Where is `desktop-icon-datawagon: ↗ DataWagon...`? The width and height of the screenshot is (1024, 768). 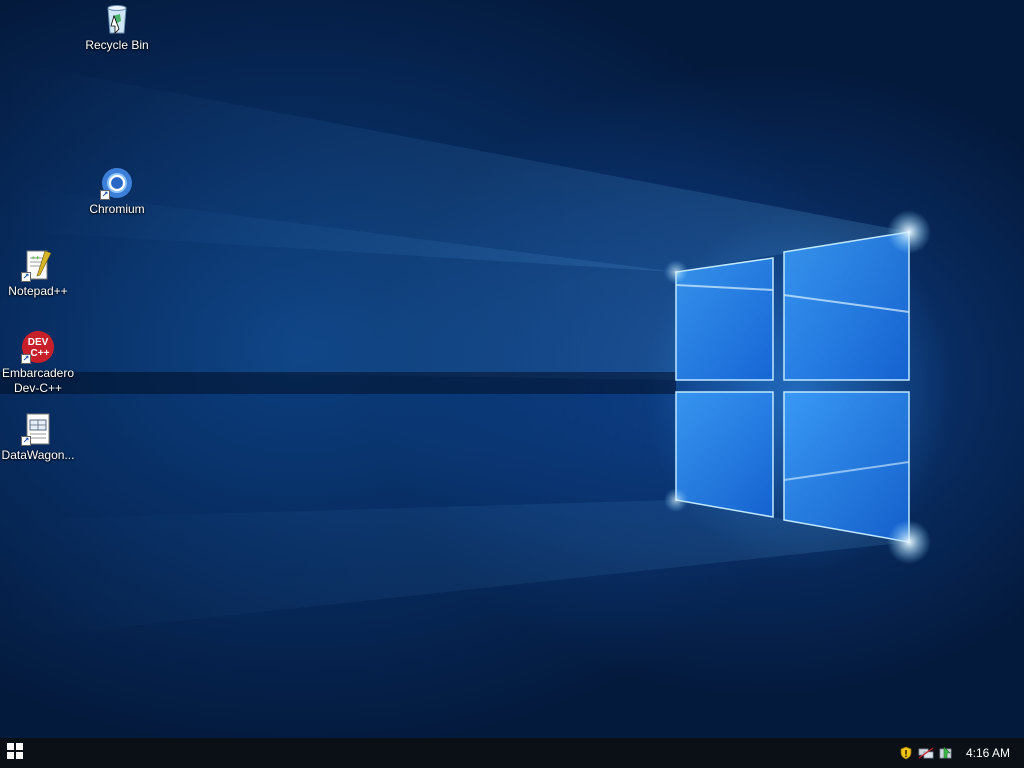
desktop-icon-datawagon: ↗ DataWagon... is located at coordinates (39, 437).